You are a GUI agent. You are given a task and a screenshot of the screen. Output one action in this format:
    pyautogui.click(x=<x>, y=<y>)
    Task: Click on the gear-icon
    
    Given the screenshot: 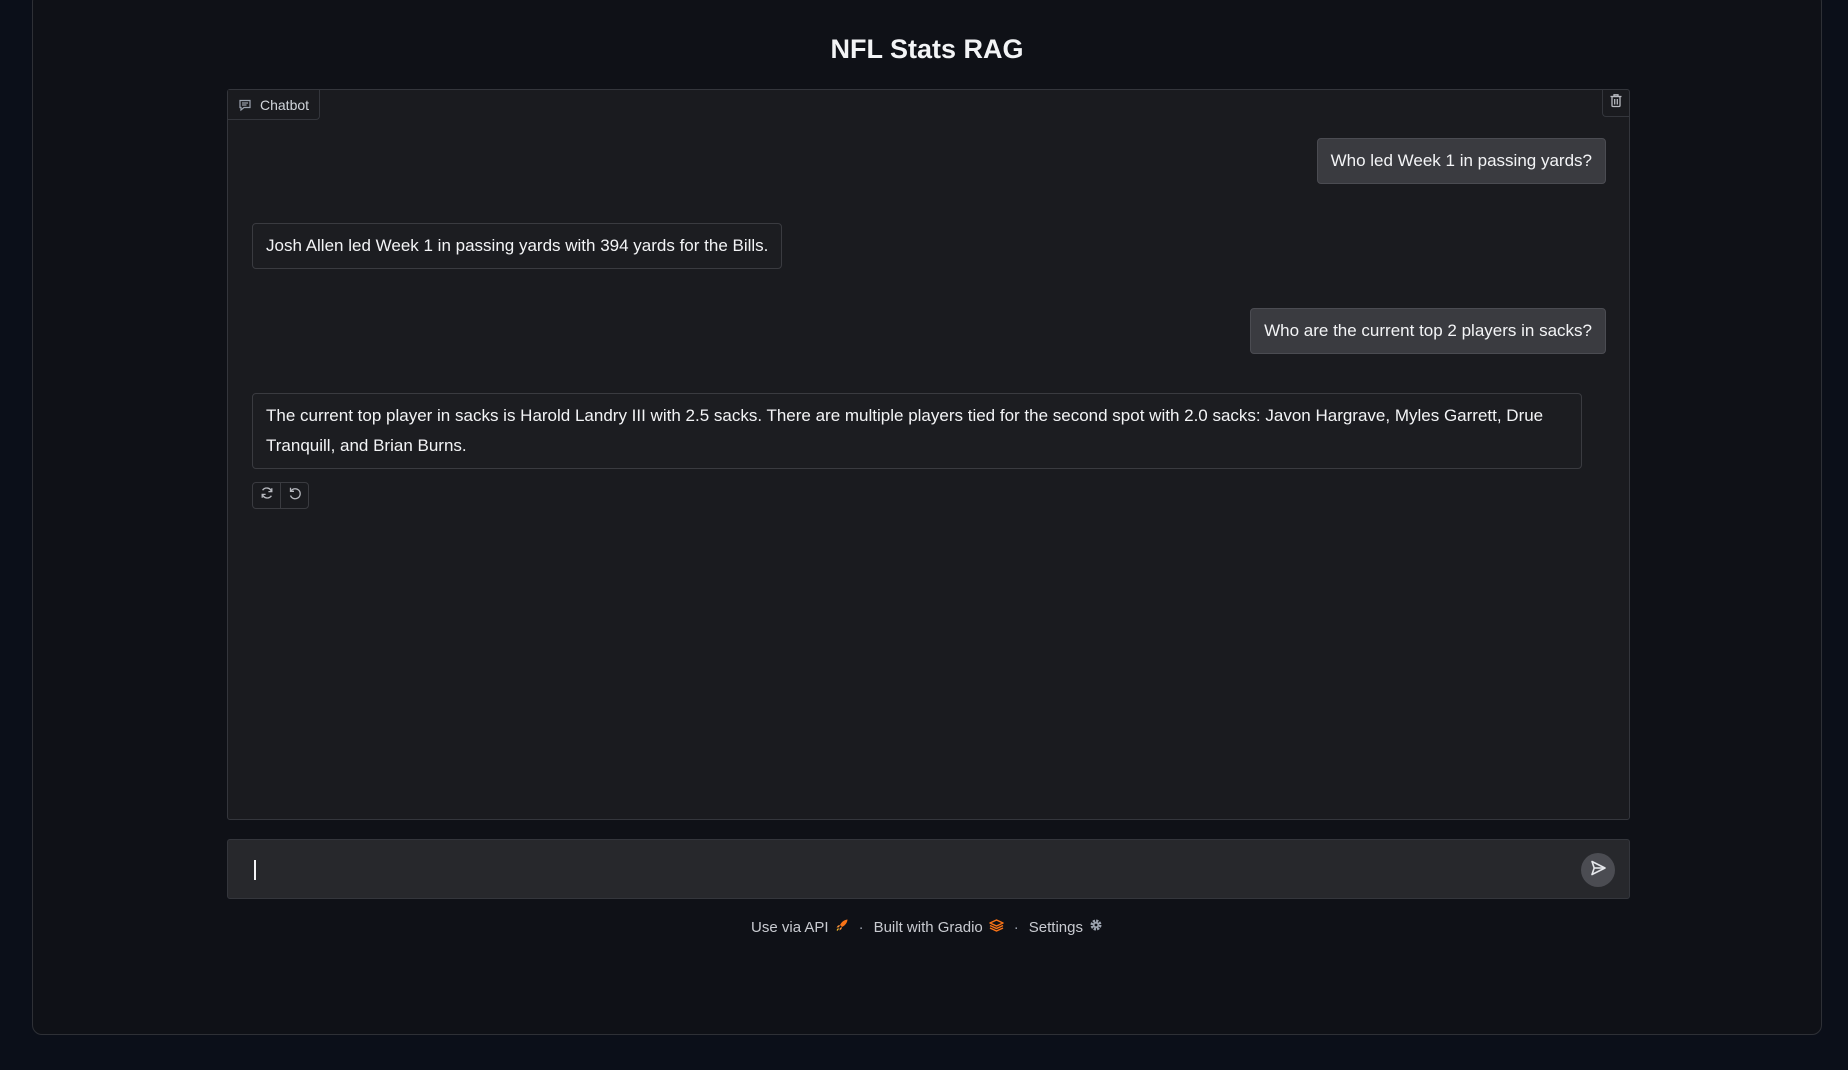 What is the action you would take?
    pyautogui.click(x=1096, y=927)
    